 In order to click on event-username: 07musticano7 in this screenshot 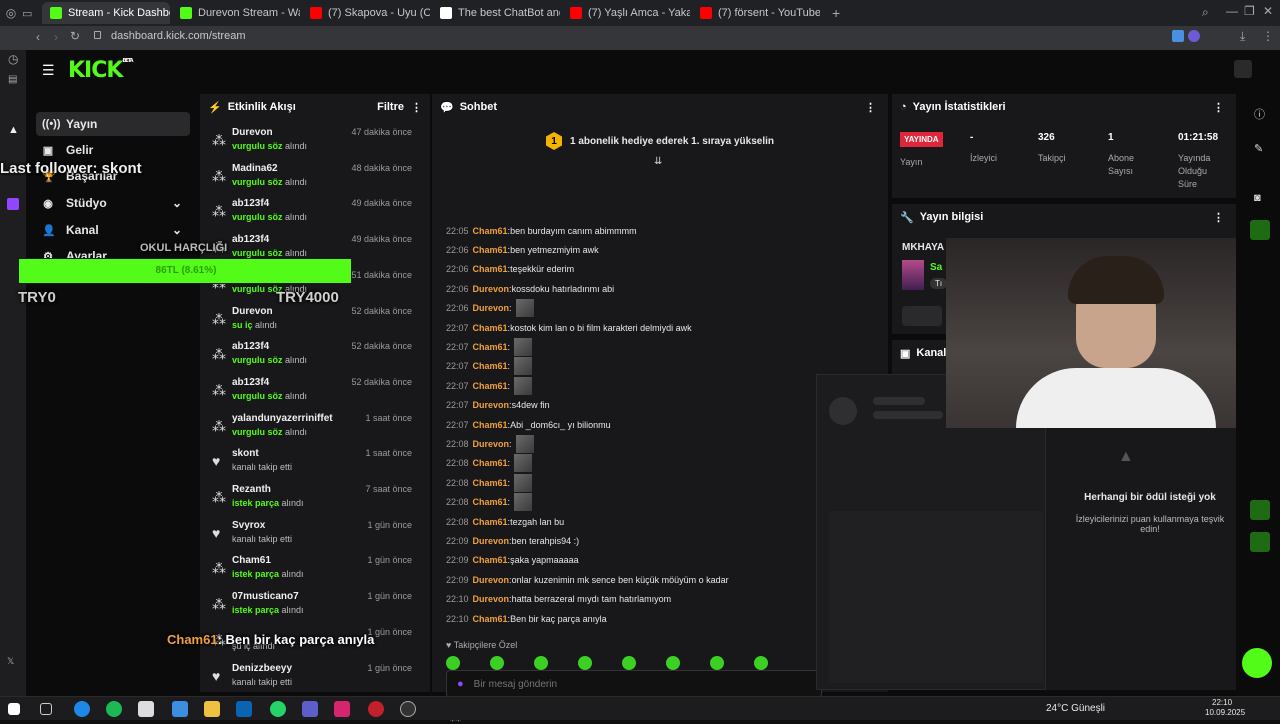, I will do `click(265, 596)`.